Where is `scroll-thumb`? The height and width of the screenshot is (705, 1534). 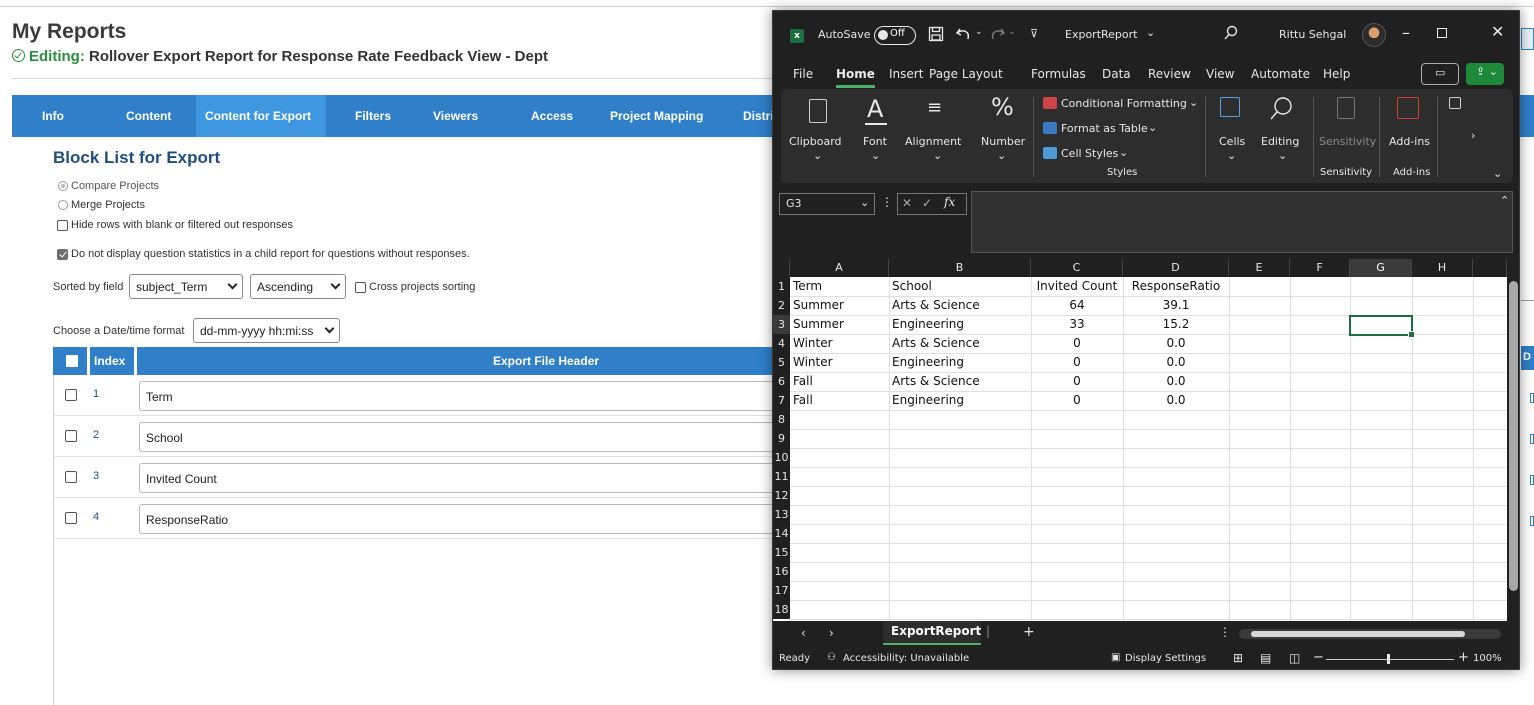
scroll-thumb is located at coordinates (1513, 436).